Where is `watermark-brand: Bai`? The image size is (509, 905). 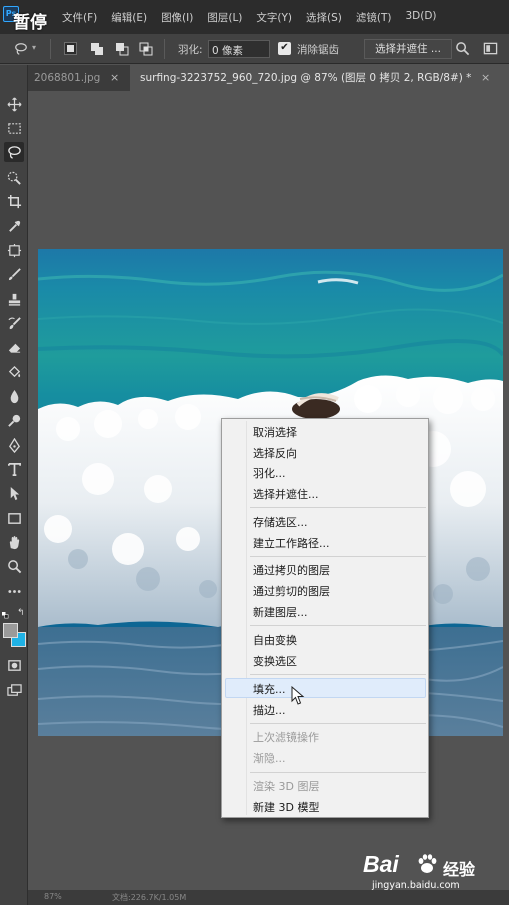 watermark-brand: Bai is located at coordinates (381, 864).